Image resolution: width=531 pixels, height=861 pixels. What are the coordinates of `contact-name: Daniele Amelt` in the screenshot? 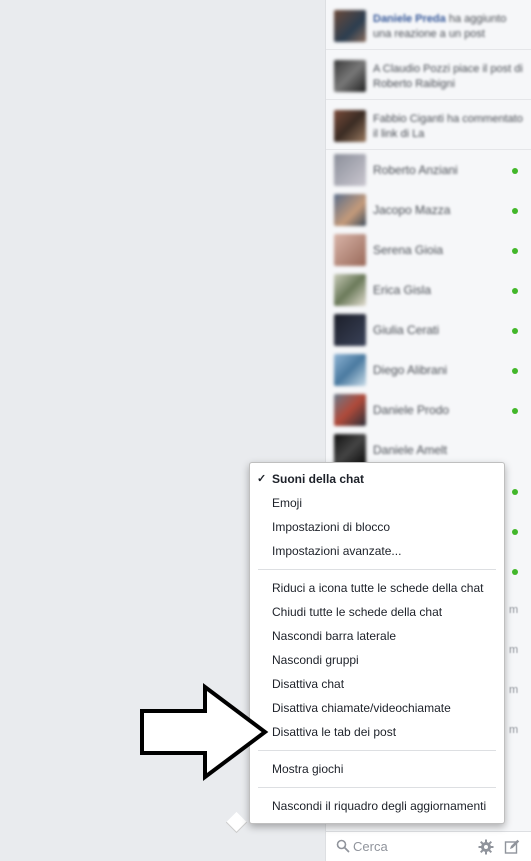 It's located at (410, 450).